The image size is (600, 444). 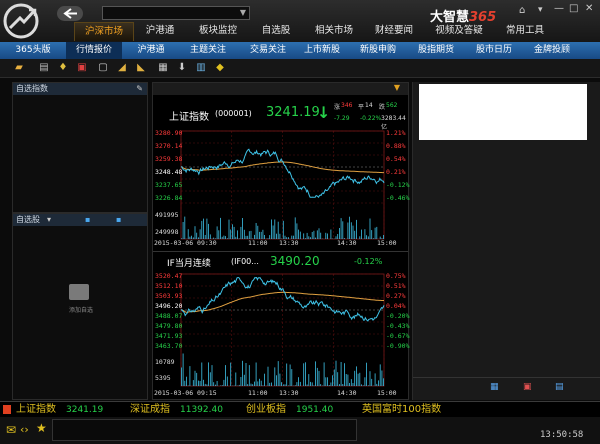 I want to click on nav-tab-sector-monitor: 板块监控, so click(x=218, y=31).